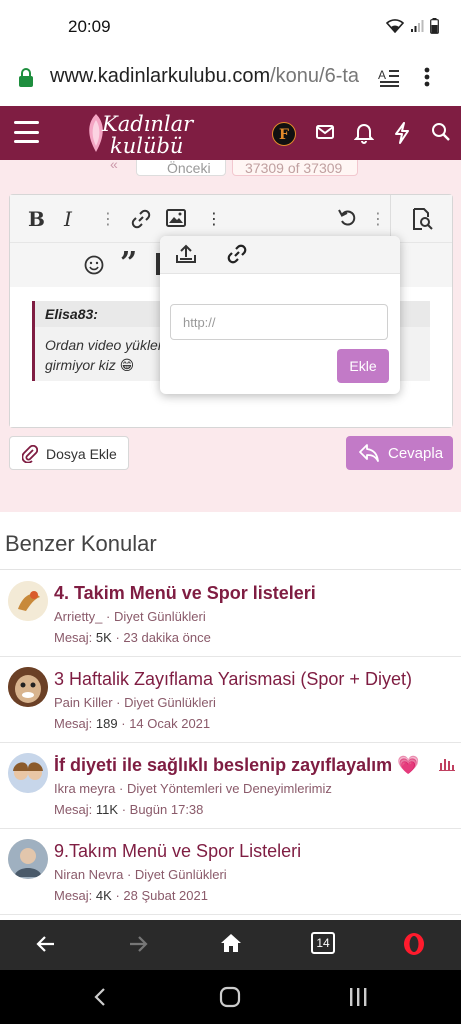  I want to click on status-bar: 20:09, so click(230, 28).